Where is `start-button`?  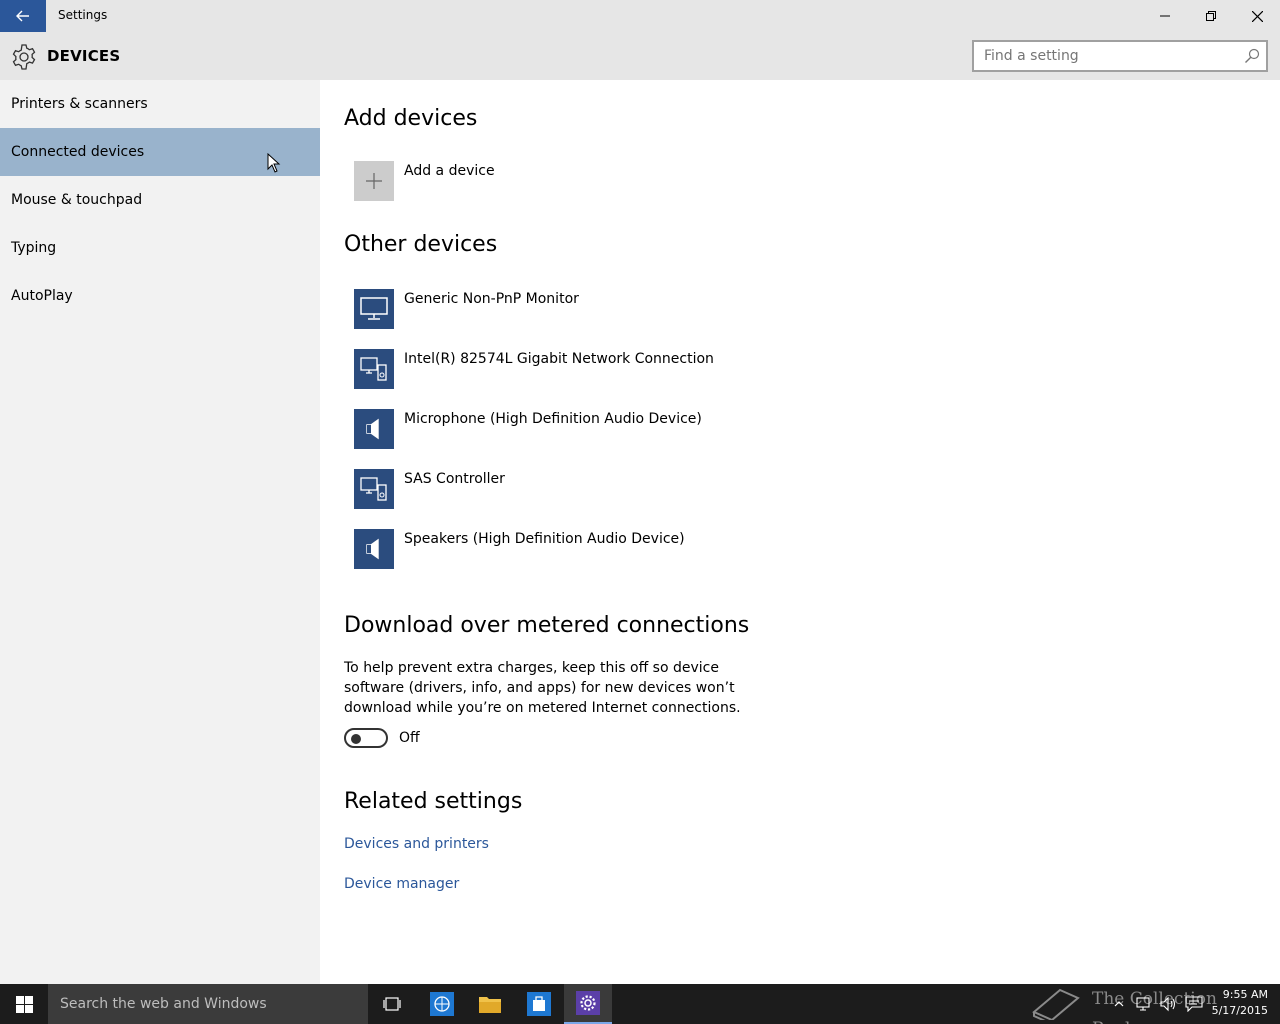 start-button is located at coordinates (24, 1004).